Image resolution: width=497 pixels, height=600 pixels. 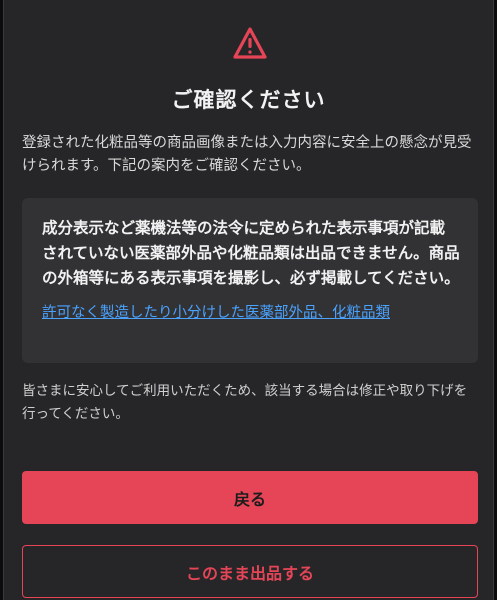 What do you see at coordinates (248, 100) in the screenshot?
I see `dialog-title: ご確認ください` at bounding box center [248, 100].